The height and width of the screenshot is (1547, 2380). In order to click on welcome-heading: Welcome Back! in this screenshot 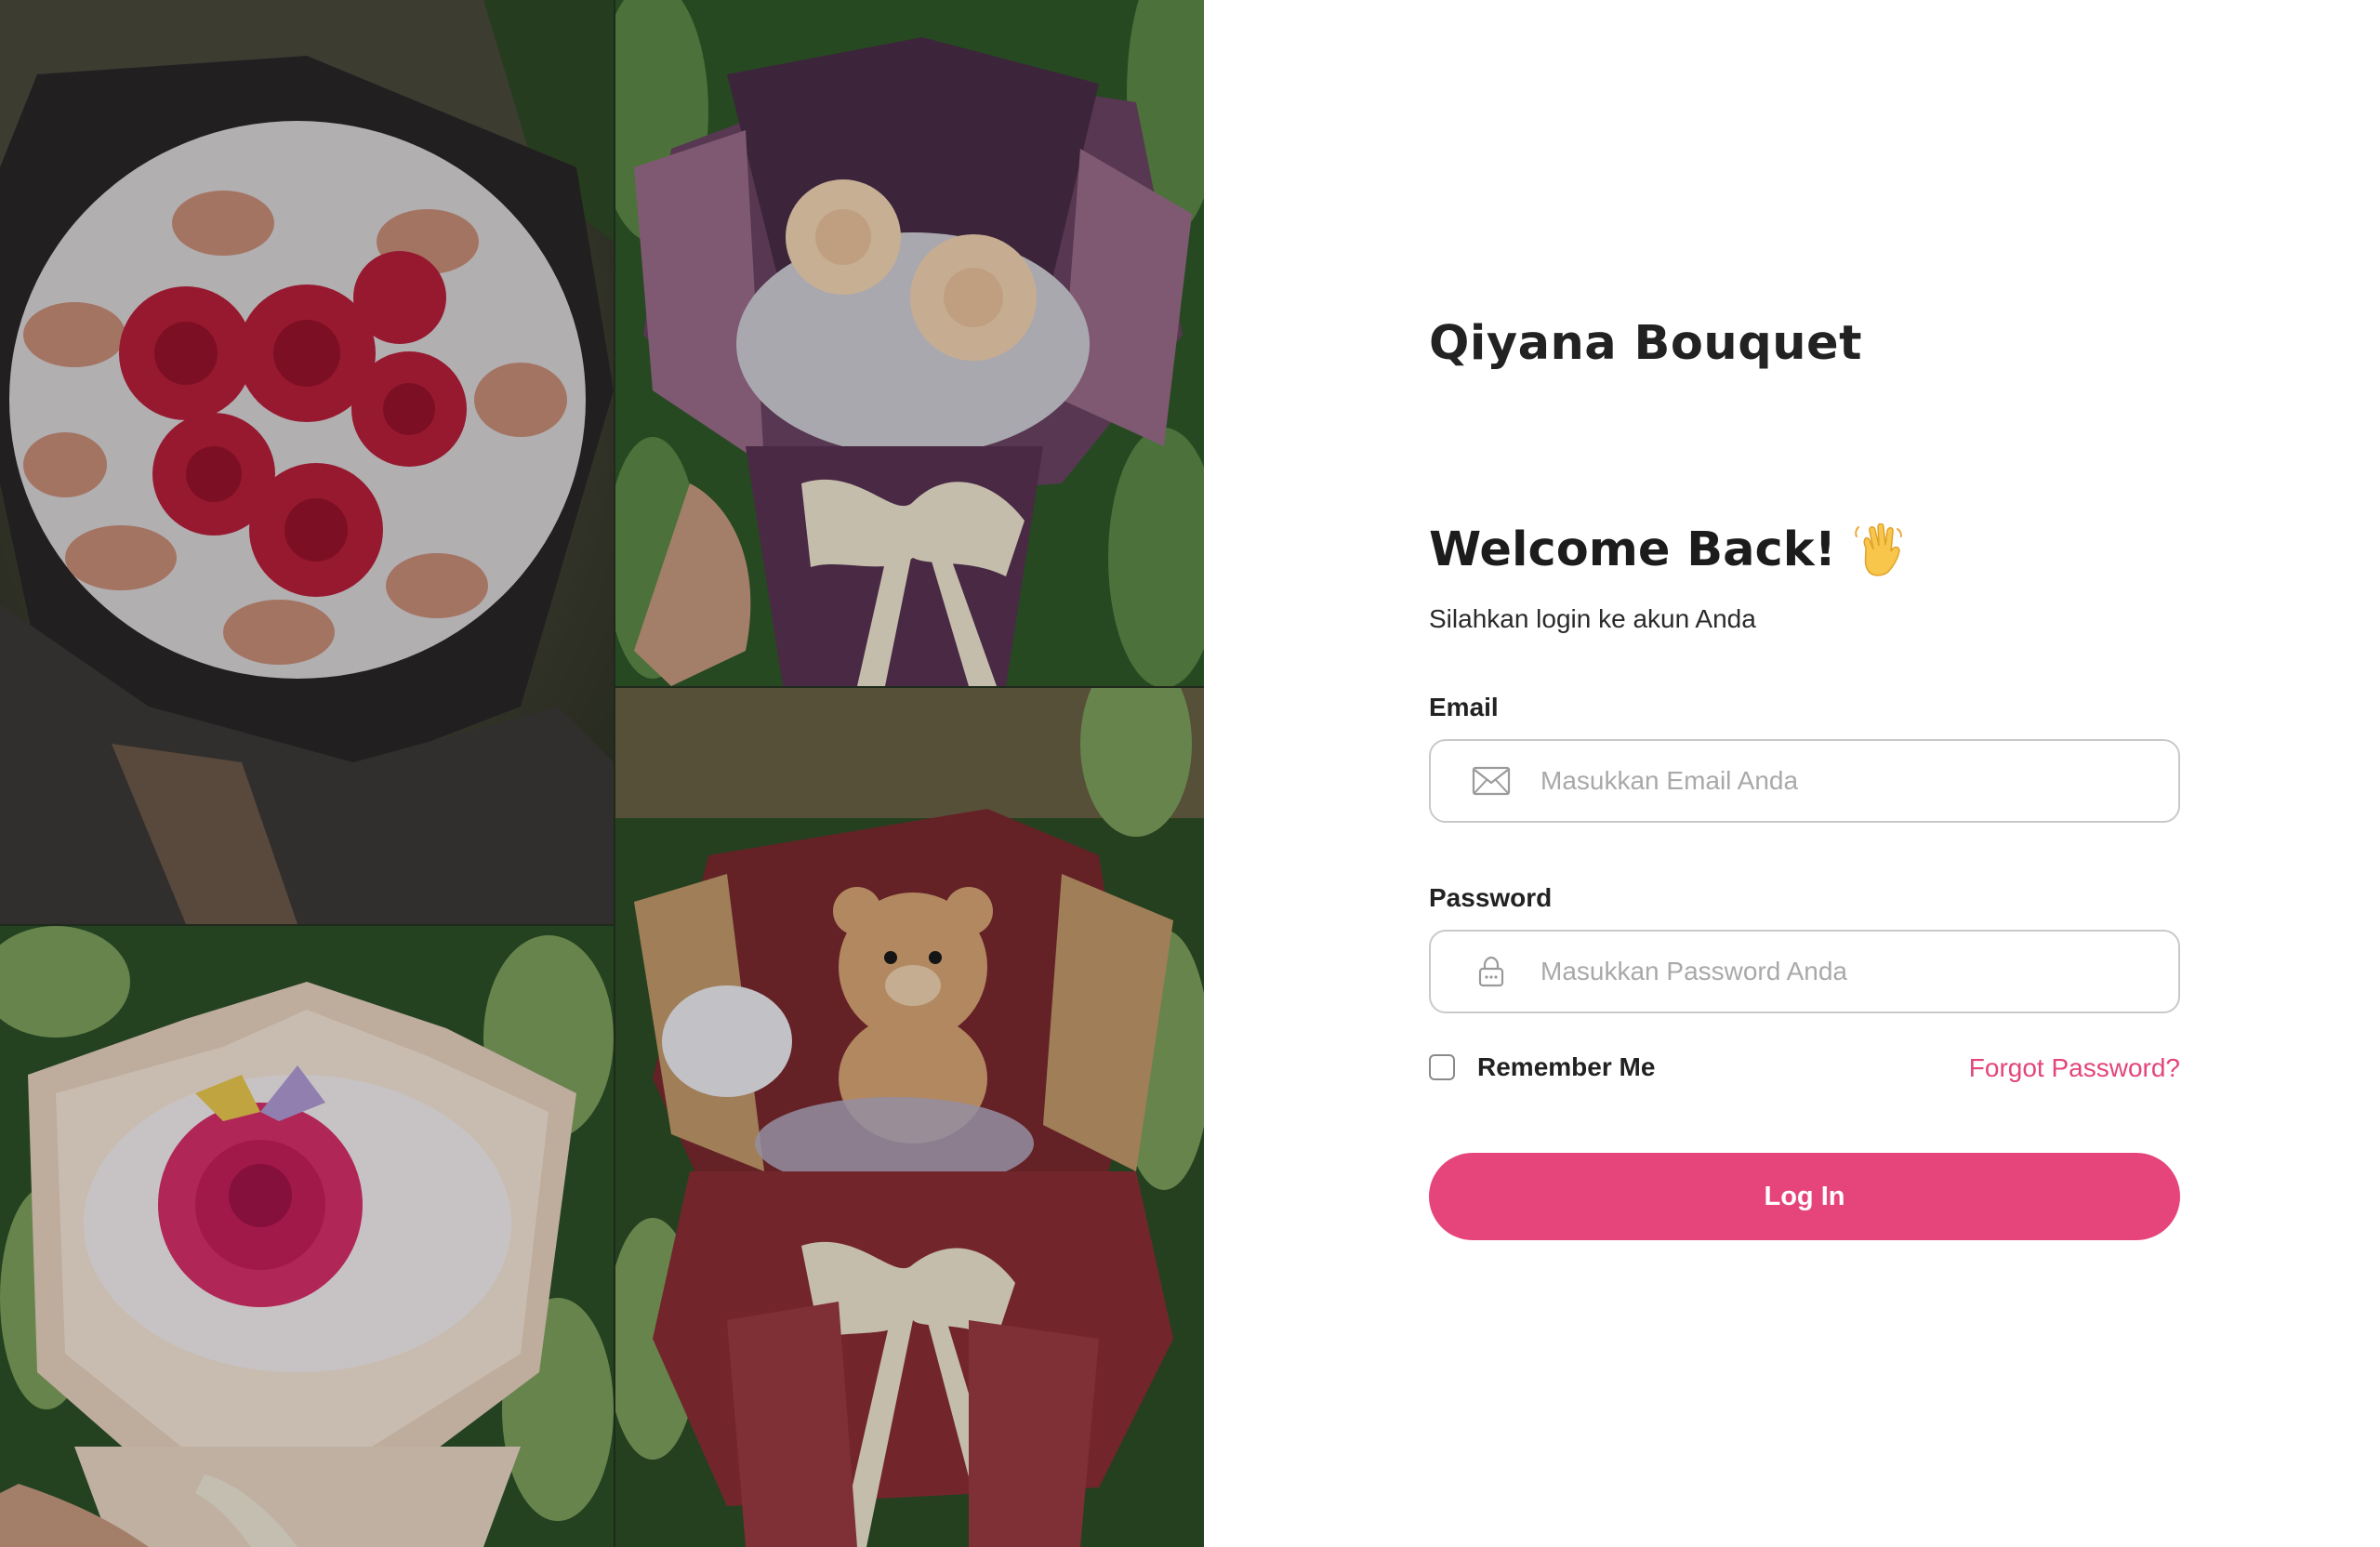, I will do `click(1666, 549)`.